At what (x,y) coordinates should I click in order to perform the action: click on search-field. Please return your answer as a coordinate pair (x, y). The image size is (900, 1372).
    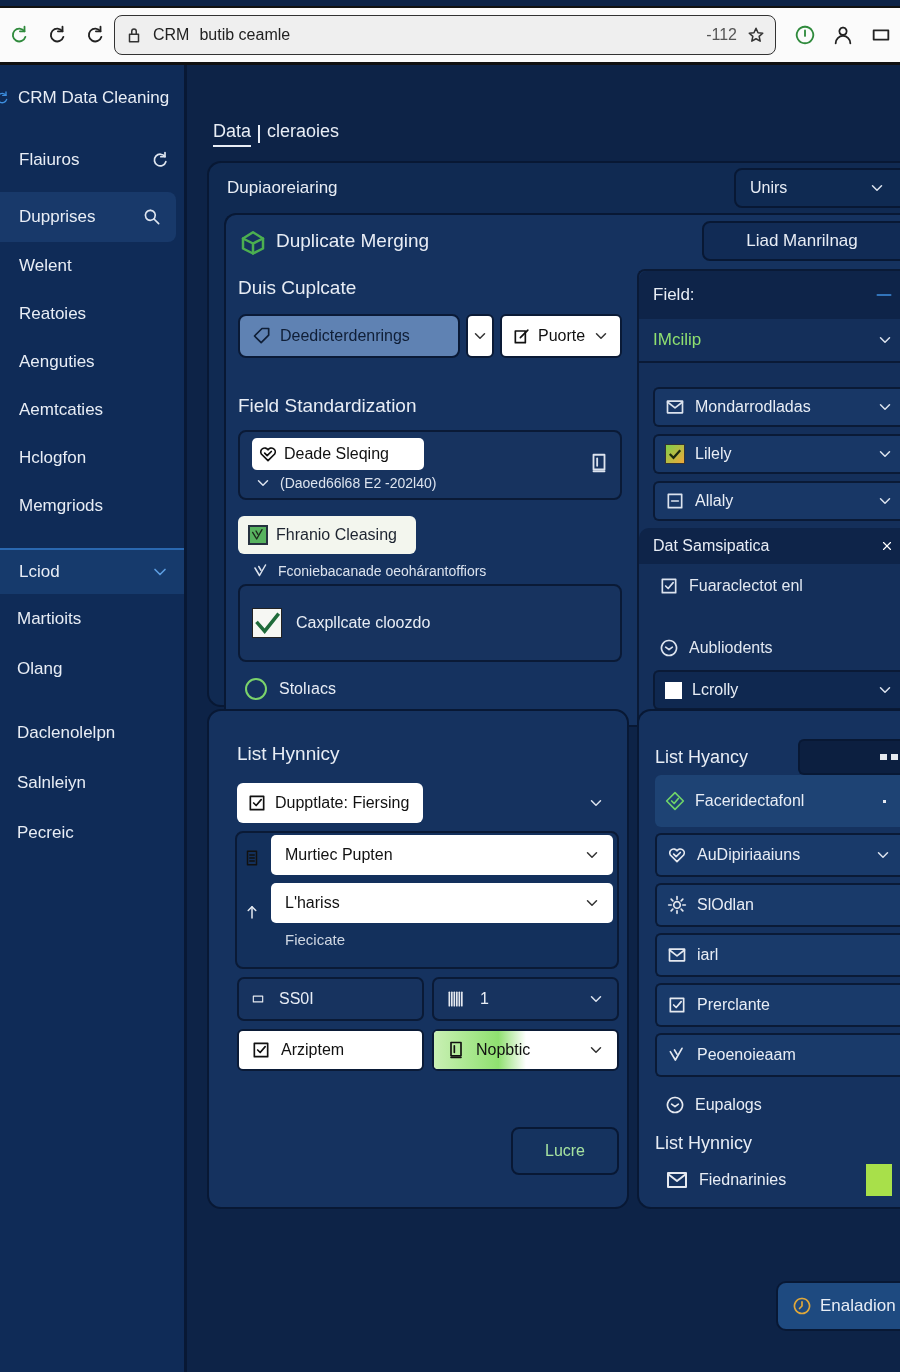
    Looking at the image, I should click on (849, 757).